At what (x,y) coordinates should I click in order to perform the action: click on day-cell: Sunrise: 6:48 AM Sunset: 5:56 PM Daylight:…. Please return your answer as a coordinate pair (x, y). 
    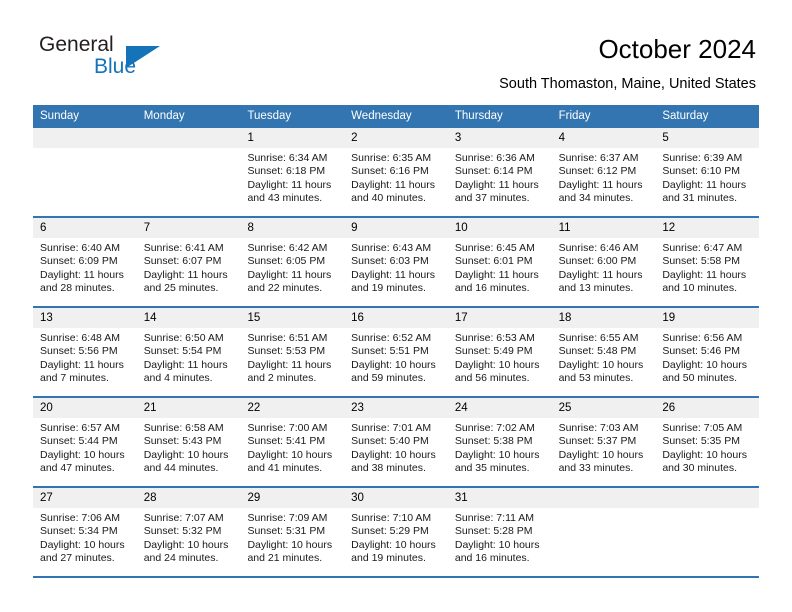
    Looking at the image, I should click on (85, 362).